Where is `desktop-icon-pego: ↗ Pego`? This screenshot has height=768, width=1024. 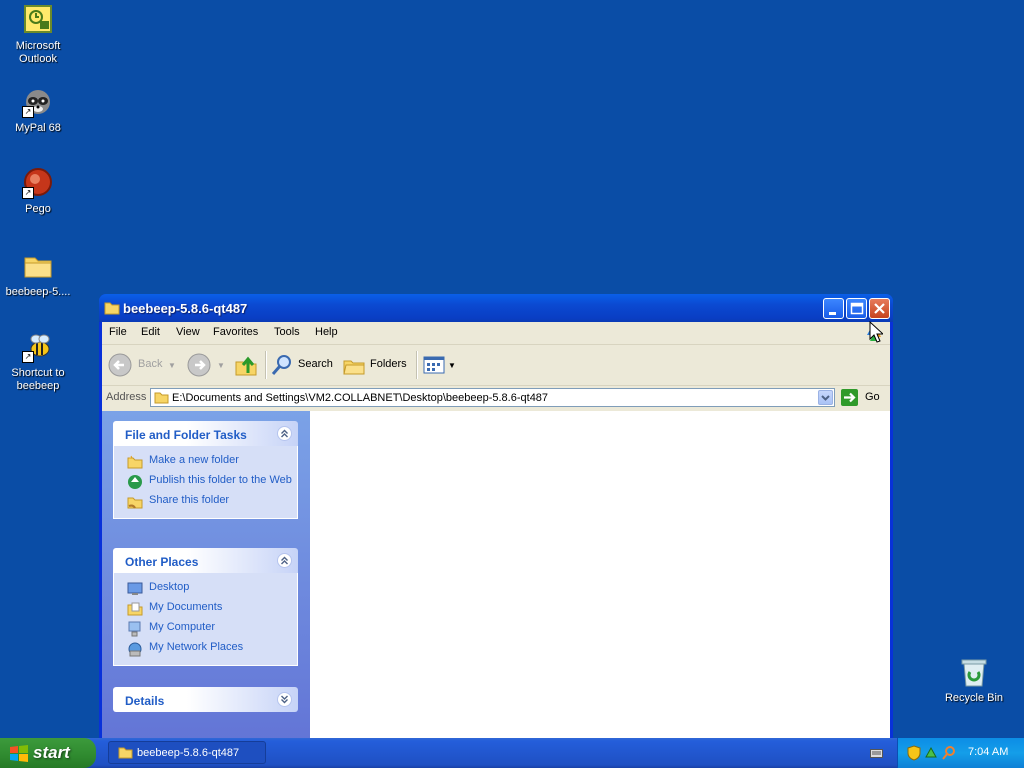
desktop-icon-pego: ↗ Pego is located at coordinates (38, 191).